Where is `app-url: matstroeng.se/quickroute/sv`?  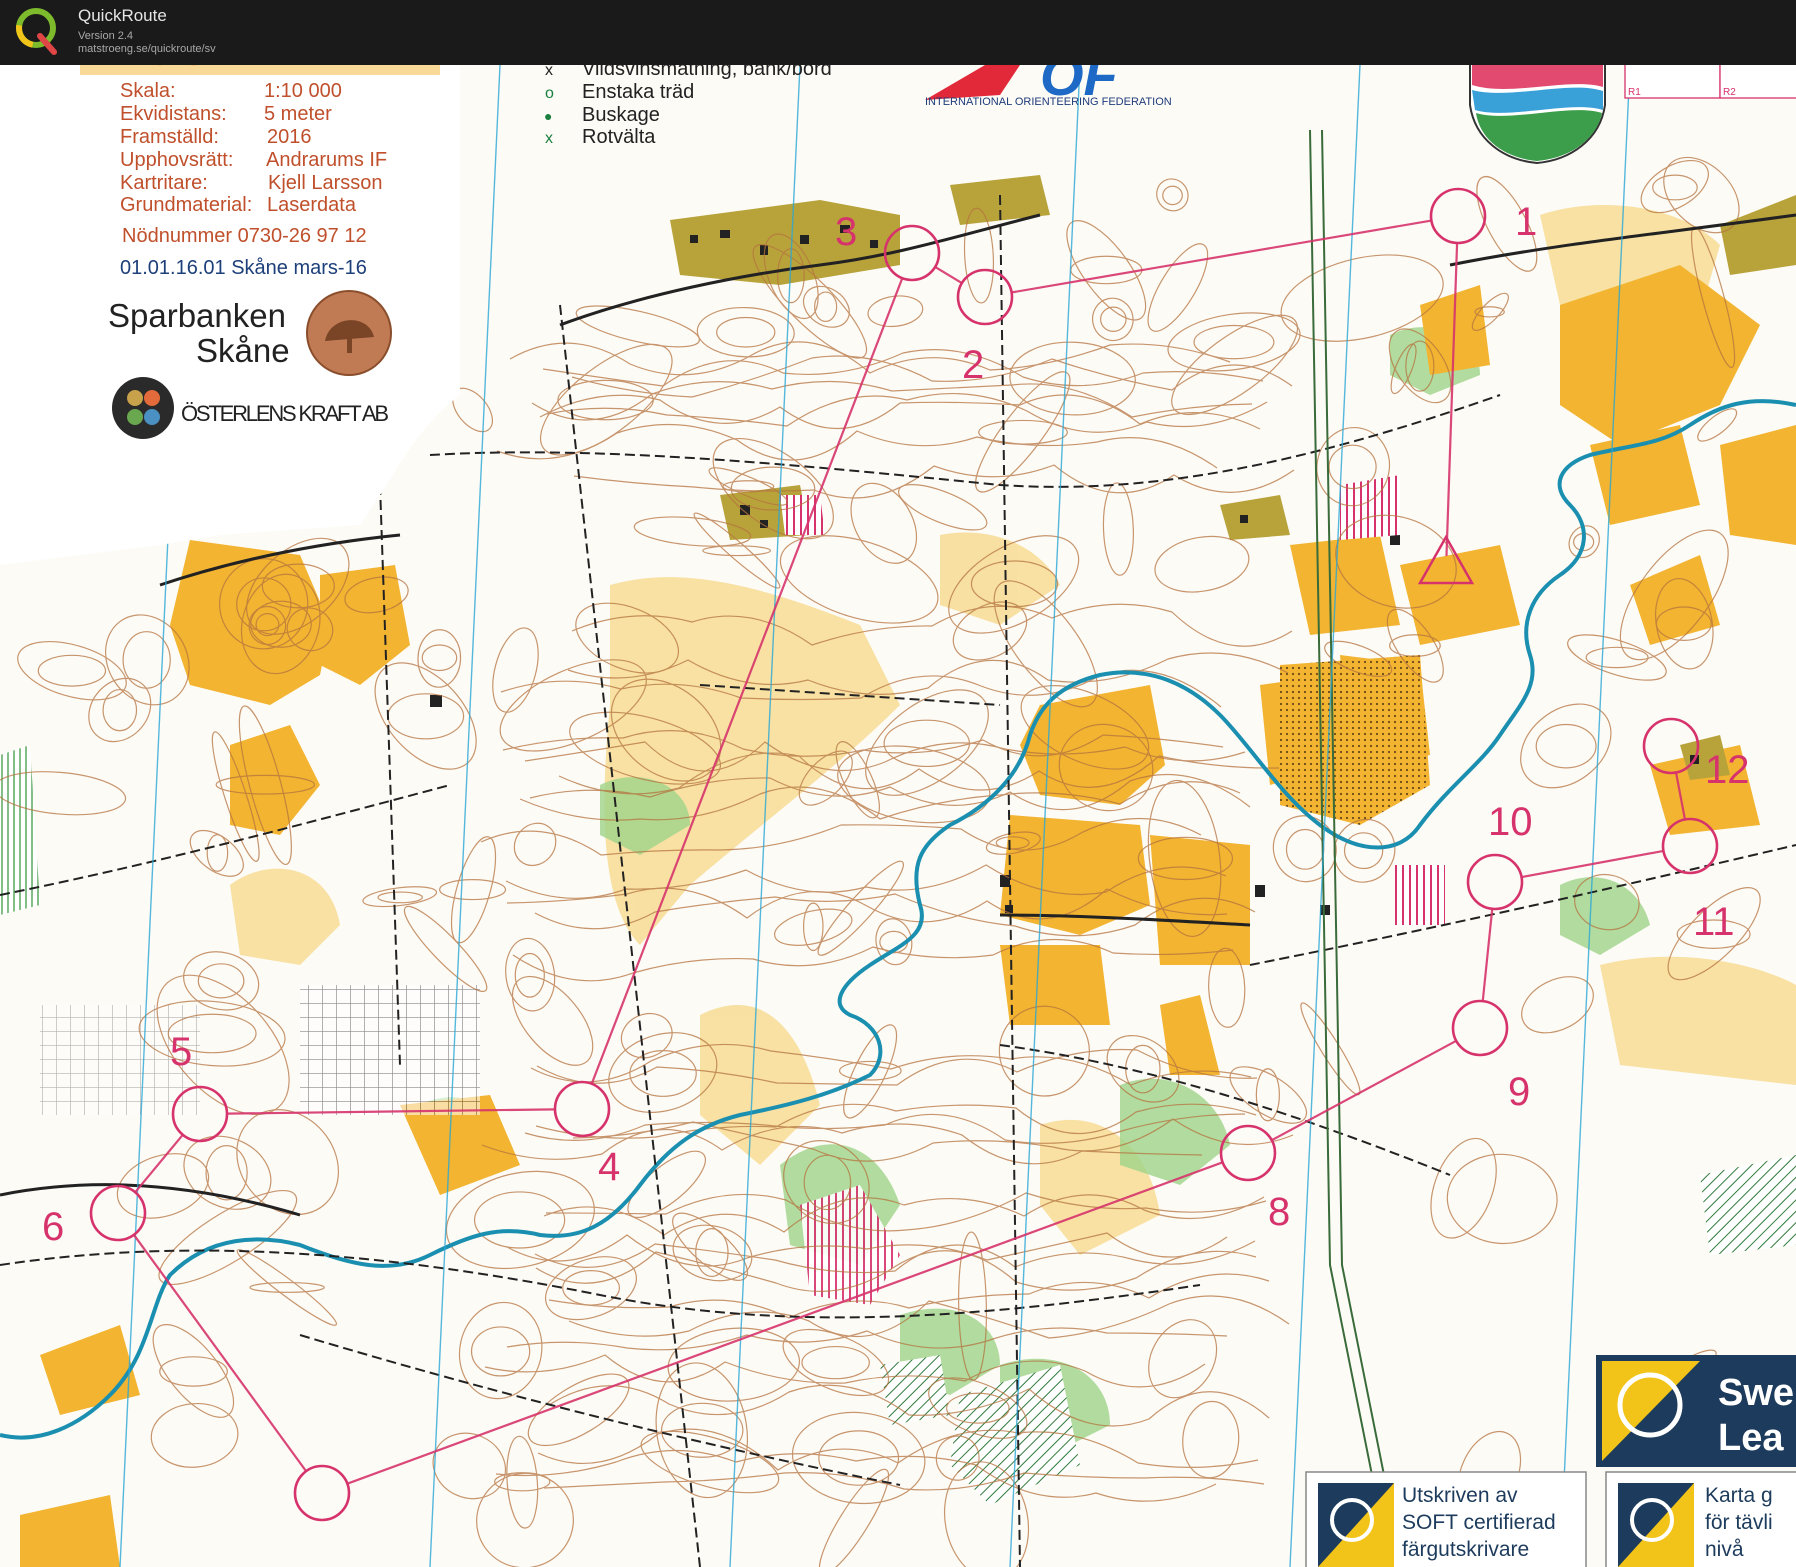
app-url: matstroeng.se/quickroute/sv is located at coordinates (147, 49).